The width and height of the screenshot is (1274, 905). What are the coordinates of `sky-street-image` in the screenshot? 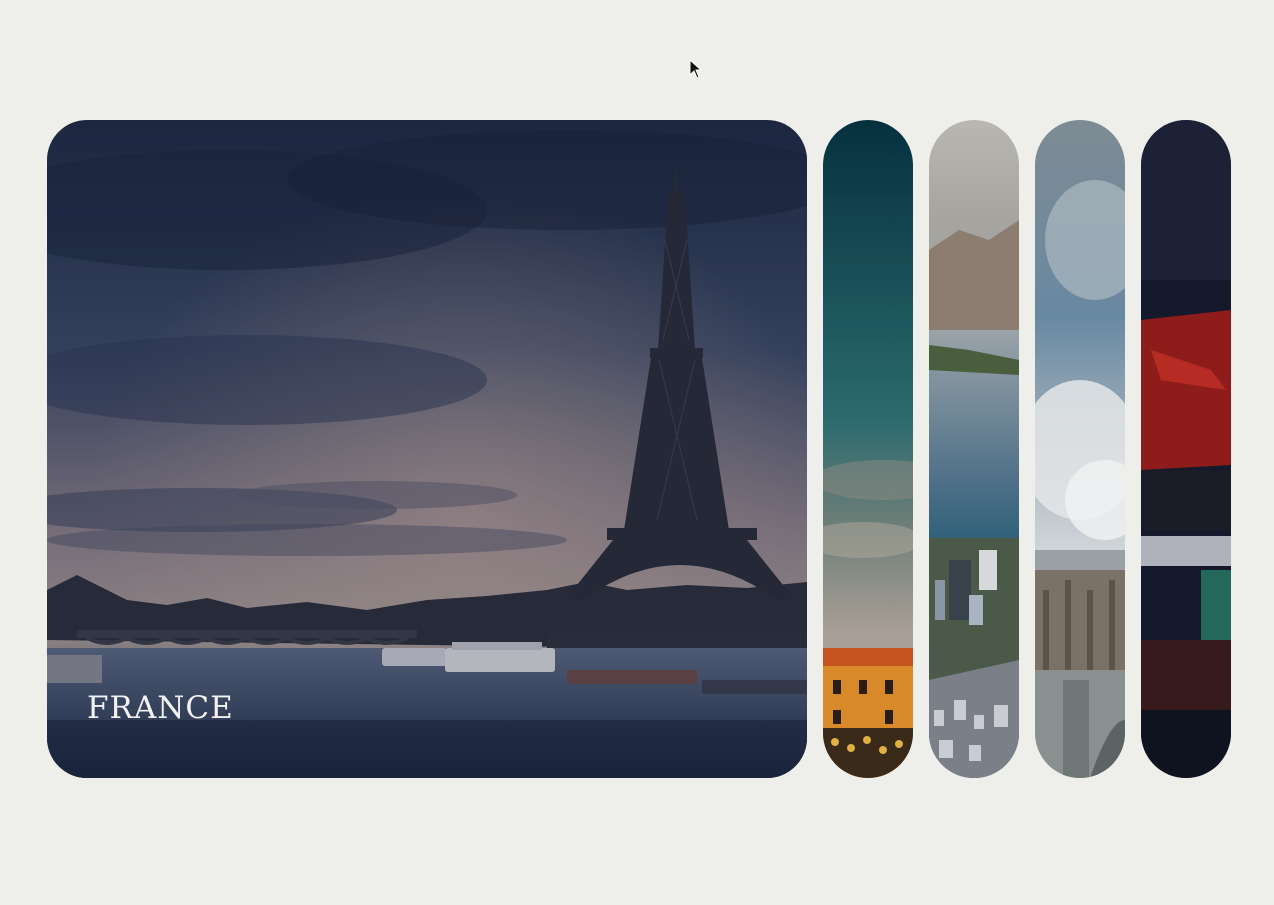 It's located at (868, 449).